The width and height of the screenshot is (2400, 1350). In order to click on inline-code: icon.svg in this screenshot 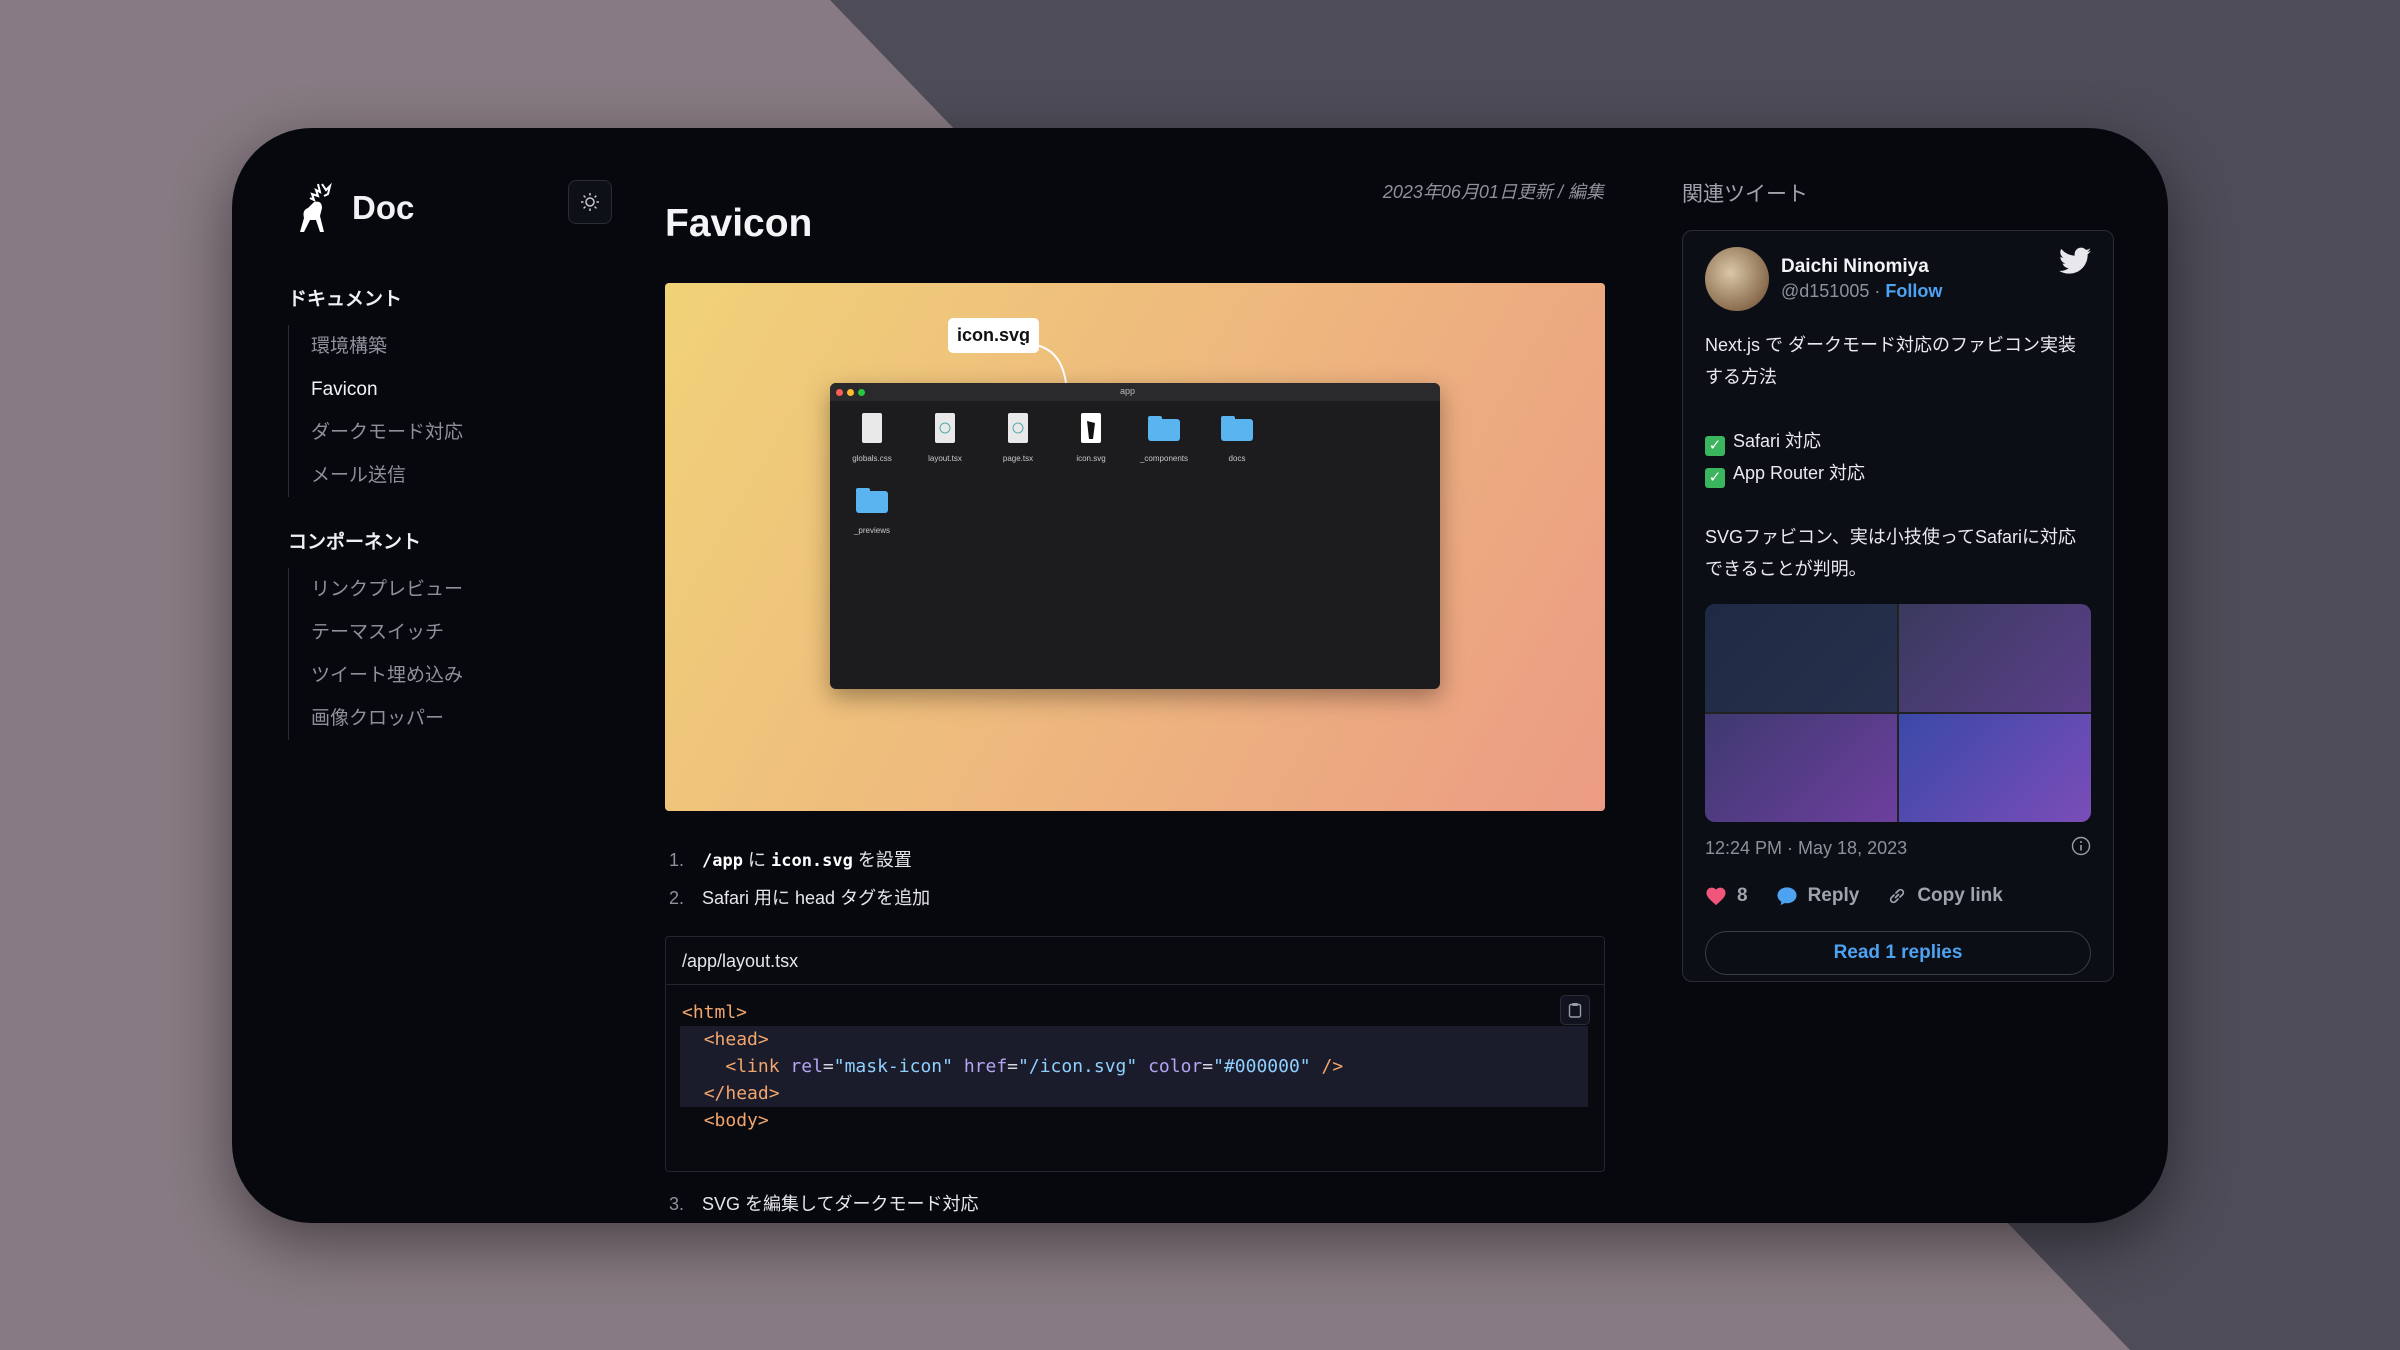, I will do `click(811, 861)`.